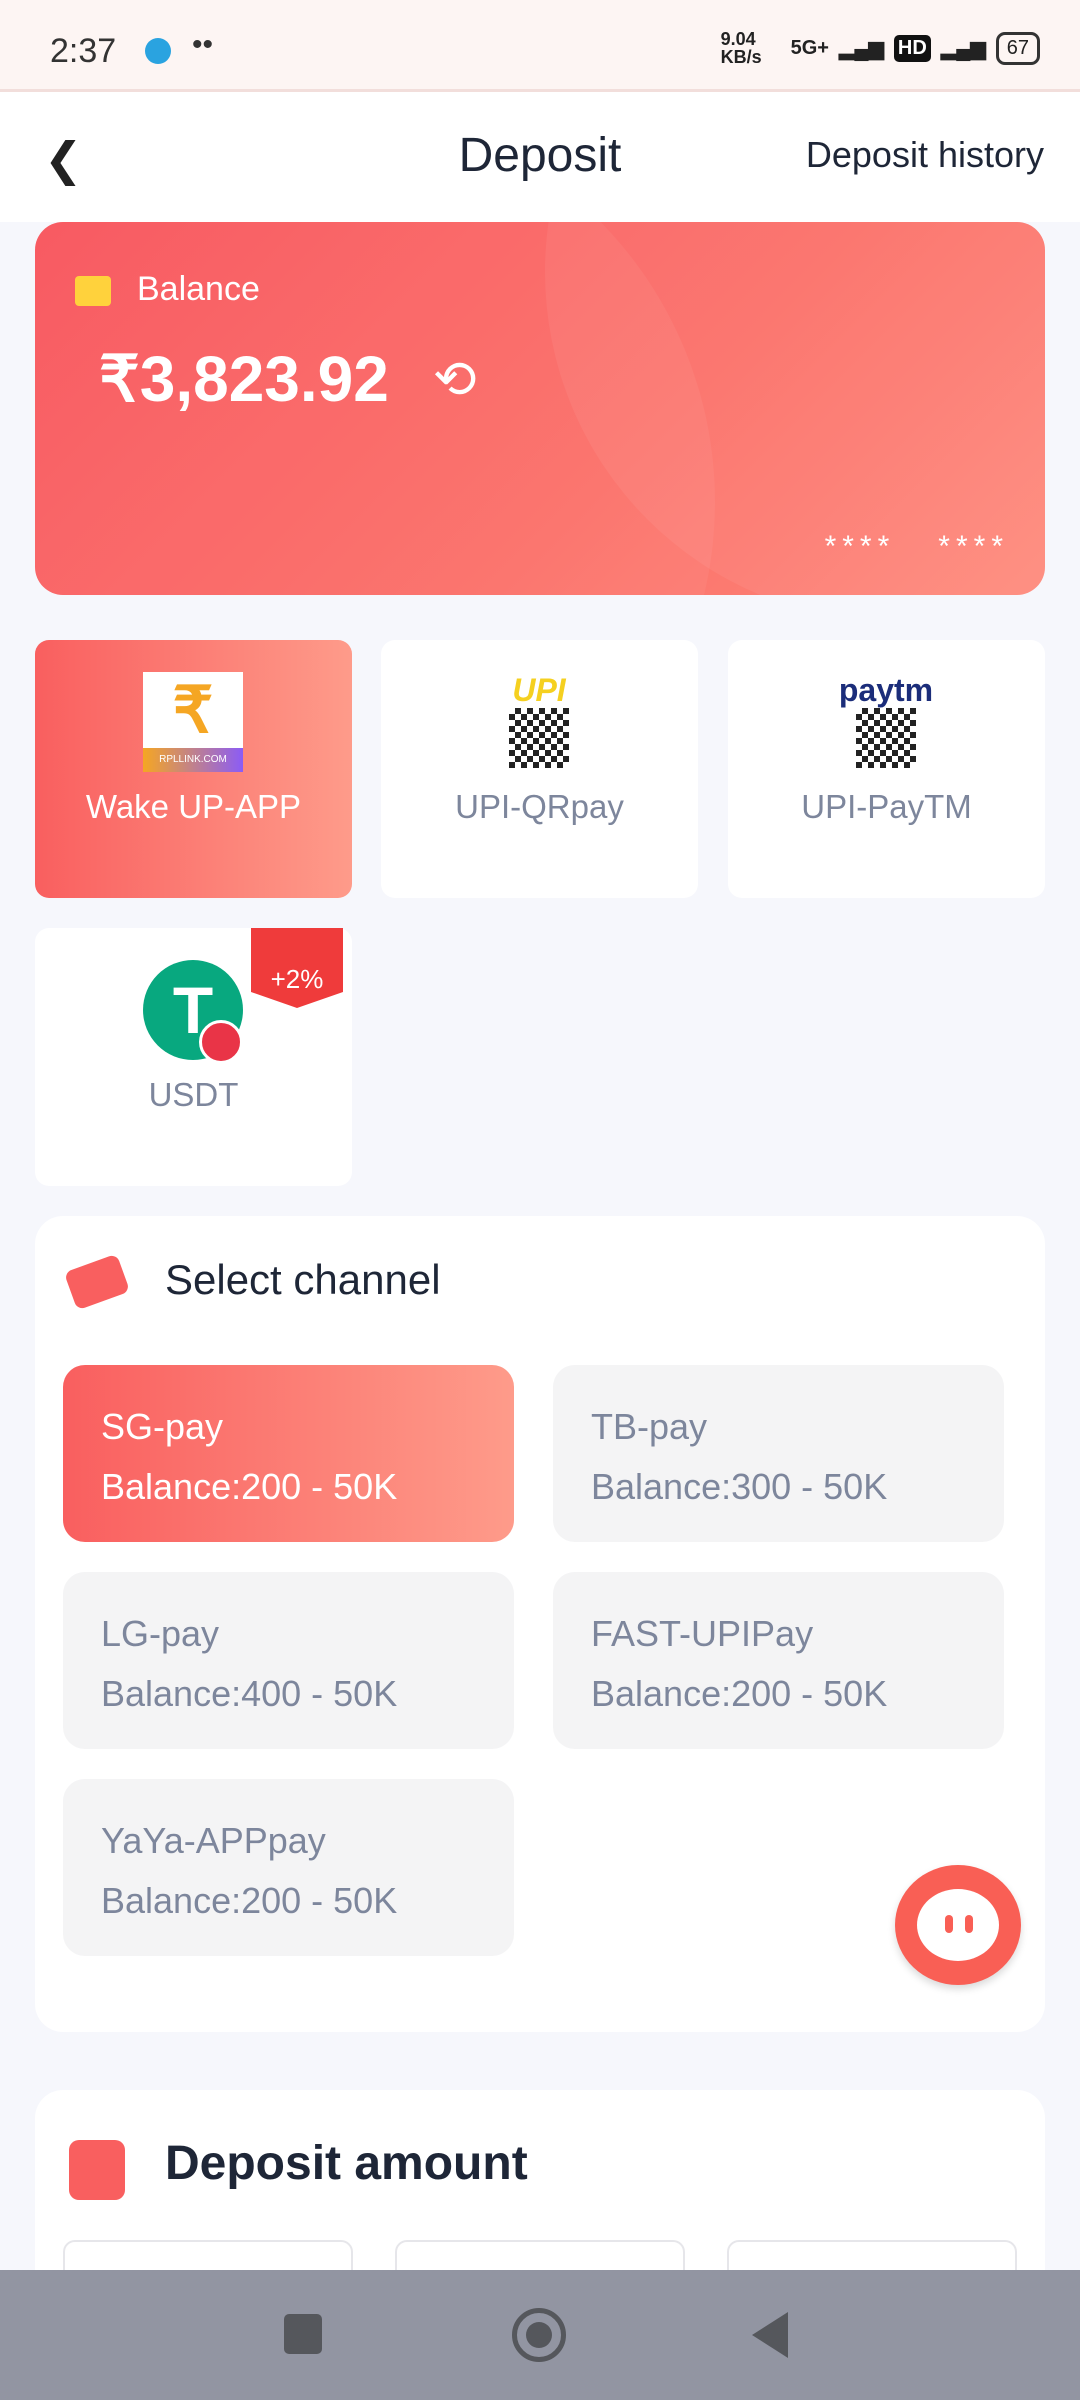  What do you see at coordinates (912, 48) in the screenshot?
I see `hd-icon: HD` at bounding box center [912, 48].